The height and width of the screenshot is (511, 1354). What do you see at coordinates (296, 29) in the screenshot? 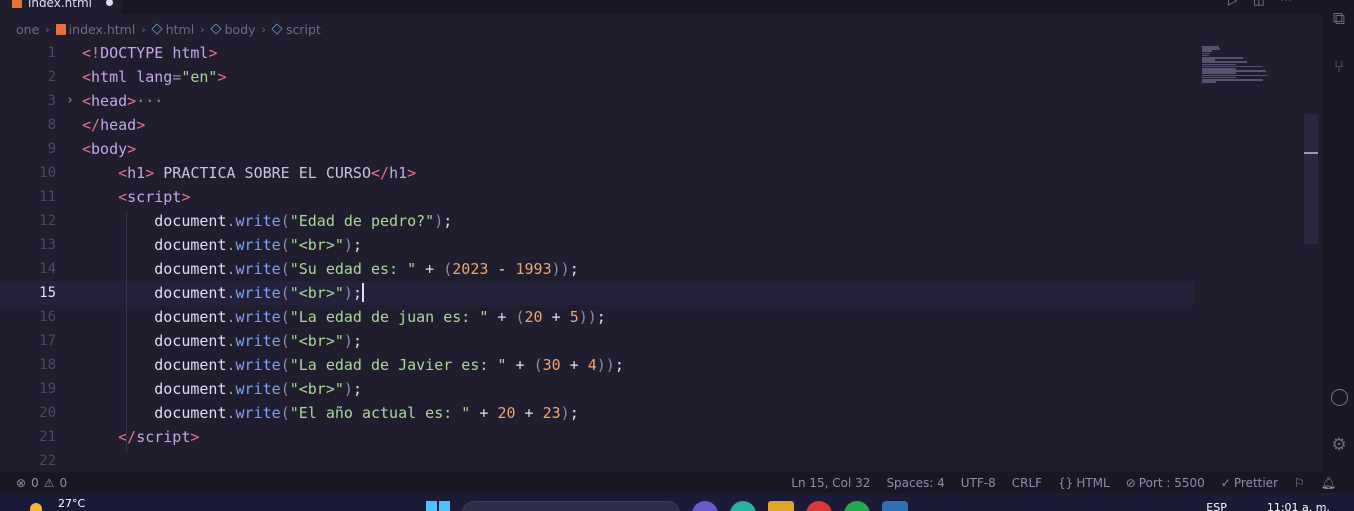
I see `breadcrumb-script: script` at bounding box center [296, 29].